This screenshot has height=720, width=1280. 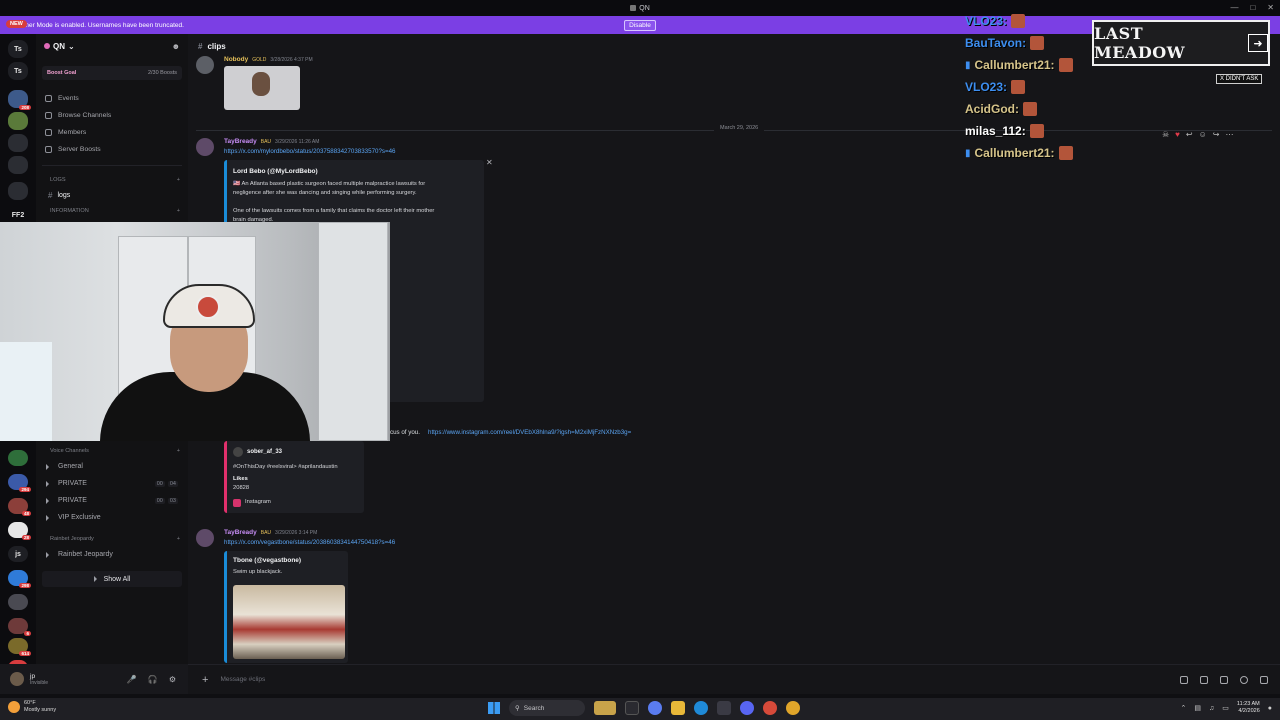 I want to click on battery-icon: ▭, so click(x=1225, y=708).